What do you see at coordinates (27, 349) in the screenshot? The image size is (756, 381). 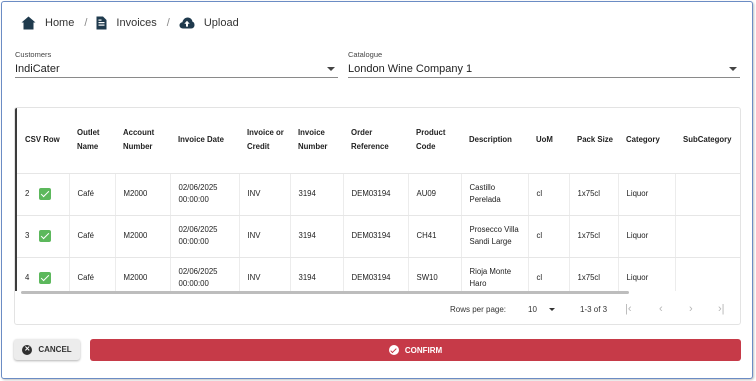 I see `close-circle-icon: ✕` at bounding box center [27, 349].